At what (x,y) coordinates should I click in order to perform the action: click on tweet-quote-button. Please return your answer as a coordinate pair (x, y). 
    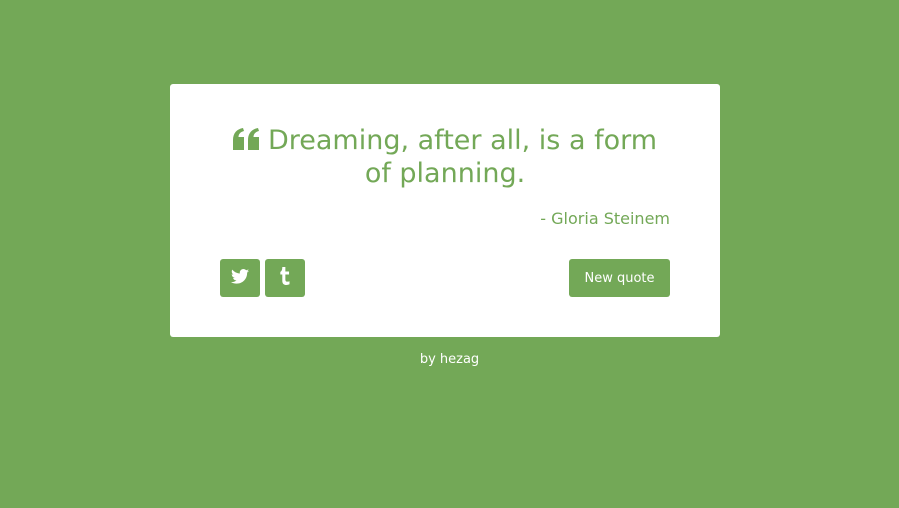
    Looking at the image, I should click on (240, 278).